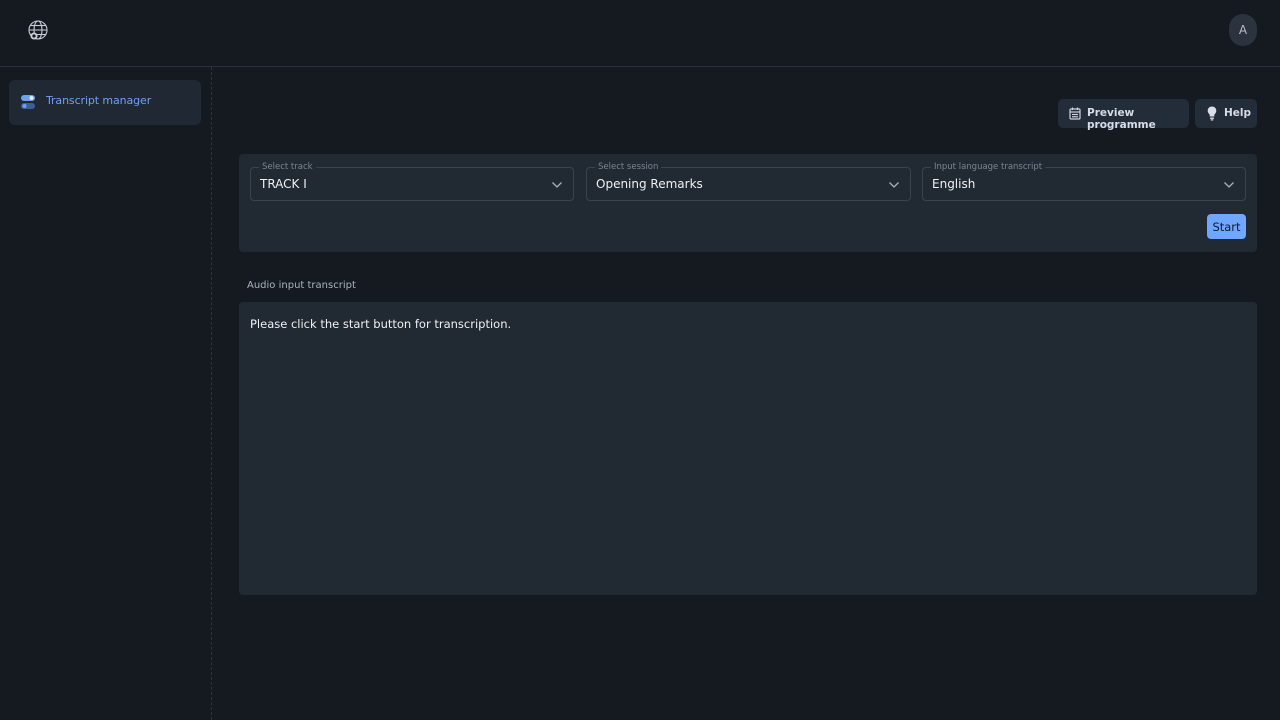 Image resolution: width=1280 pixels, height=720 pixels. What do you see at coordinates (1212, 113) in the screenshot?
I see `lightbulb-icon` at bounding box center [1212, 113].